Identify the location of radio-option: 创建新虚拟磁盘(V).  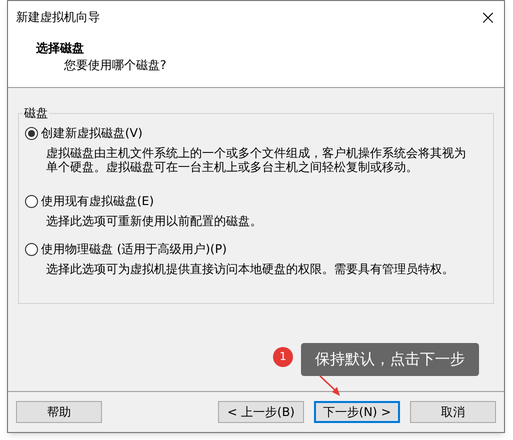
(256, 133).